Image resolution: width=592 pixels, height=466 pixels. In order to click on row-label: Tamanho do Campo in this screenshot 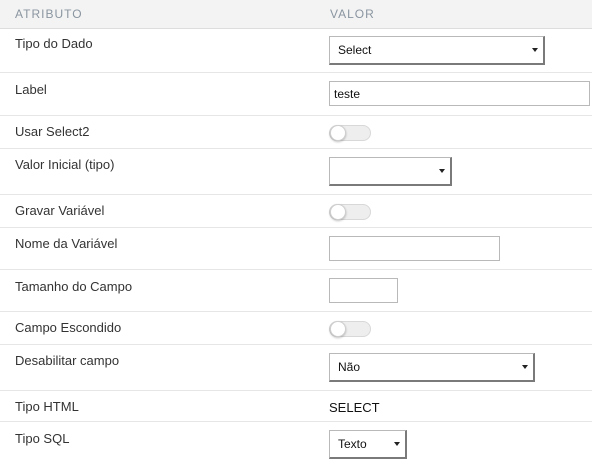, I will do `click(74, 286)`.